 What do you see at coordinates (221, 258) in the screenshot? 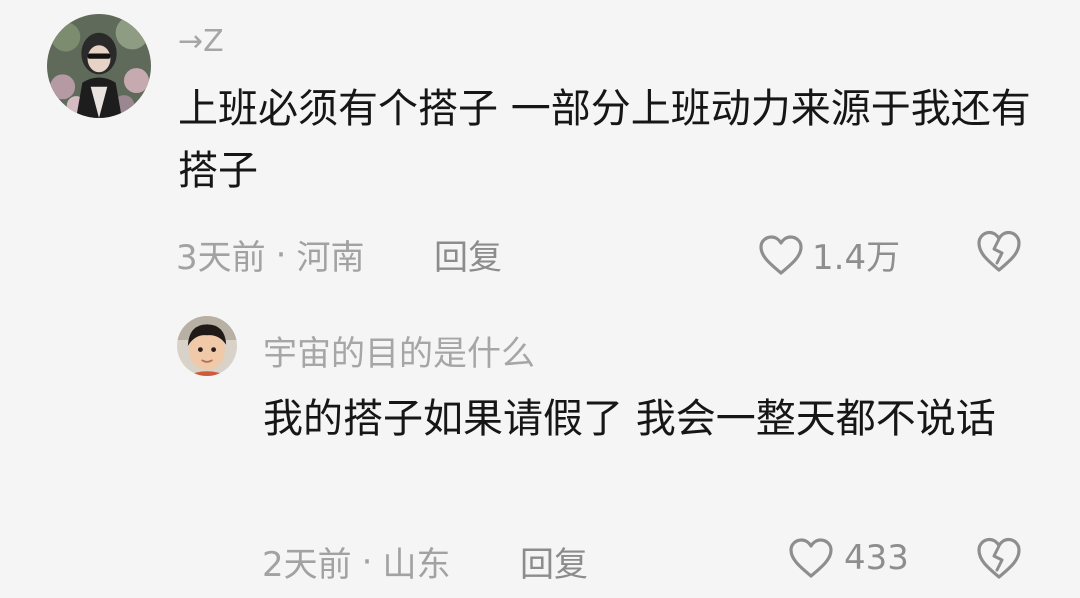
I see `comment-time: 3天前` at bounding box center [221, 258].